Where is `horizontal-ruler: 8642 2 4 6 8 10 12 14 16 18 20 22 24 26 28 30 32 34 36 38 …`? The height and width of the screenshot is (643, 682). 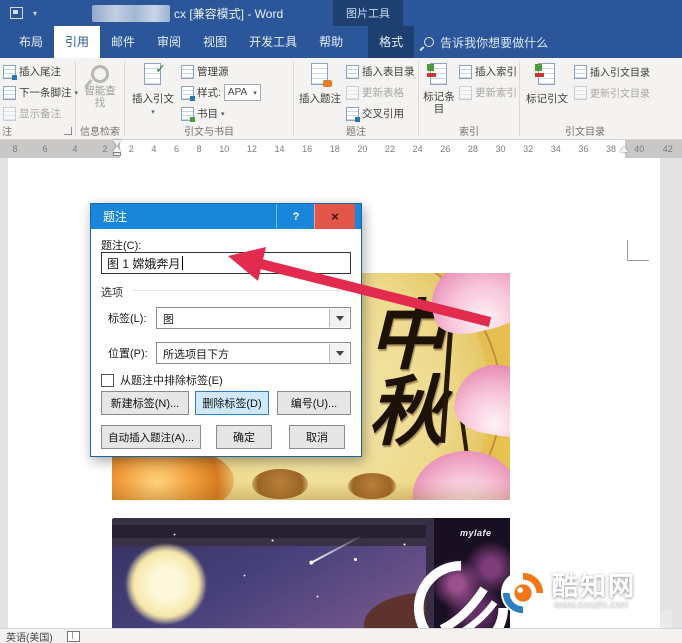 horizontal-ruler: 8642 2 4 6 8 10 12 14 16 18 20 22 24 26 28 30 32 34 36 38 … is located at coordinates (341, 149).